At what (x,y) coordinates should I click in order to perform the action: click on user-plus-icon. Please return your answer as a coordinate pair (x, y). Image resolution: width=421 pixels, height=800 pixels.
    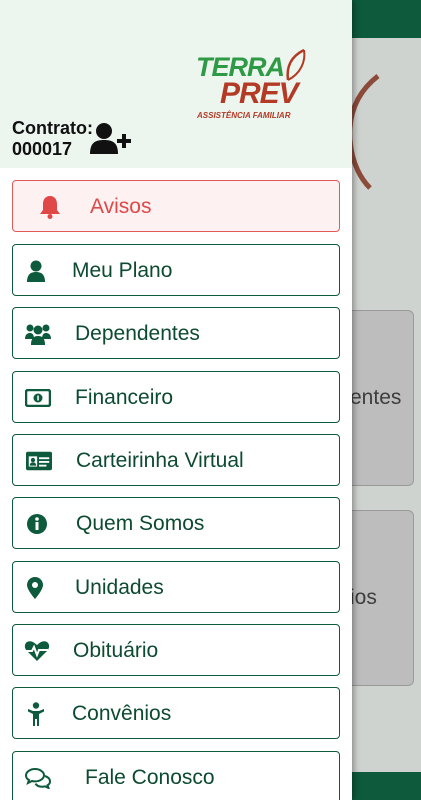
    Looking at the image, I should click on (111, 139).